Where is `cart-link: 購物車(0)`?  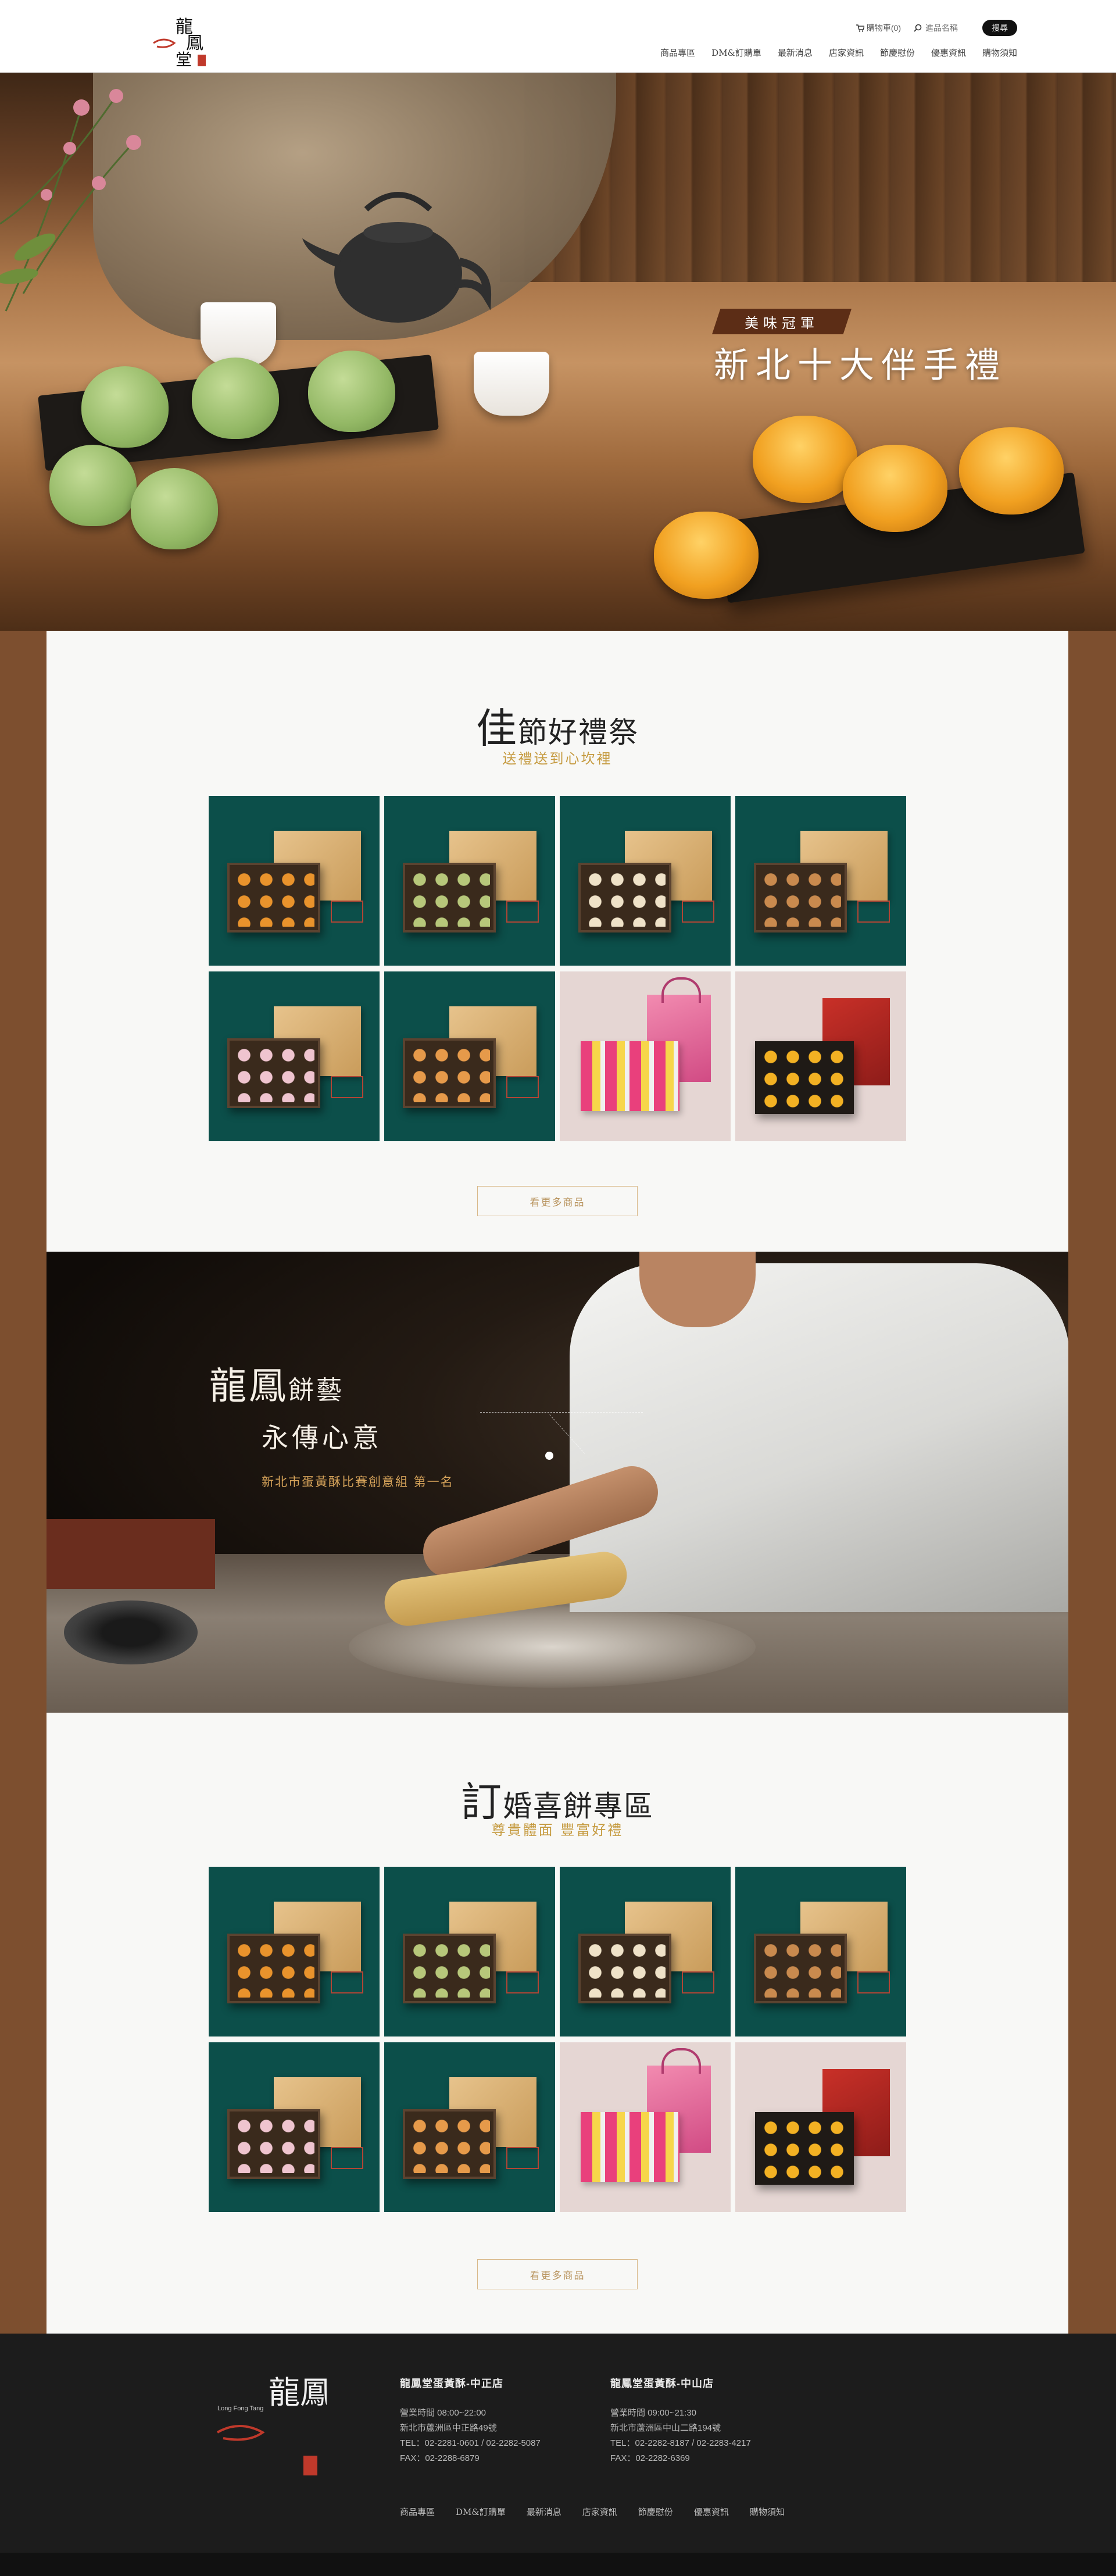
cart-link: 購物車(0) is located at coordinates (879, 28).